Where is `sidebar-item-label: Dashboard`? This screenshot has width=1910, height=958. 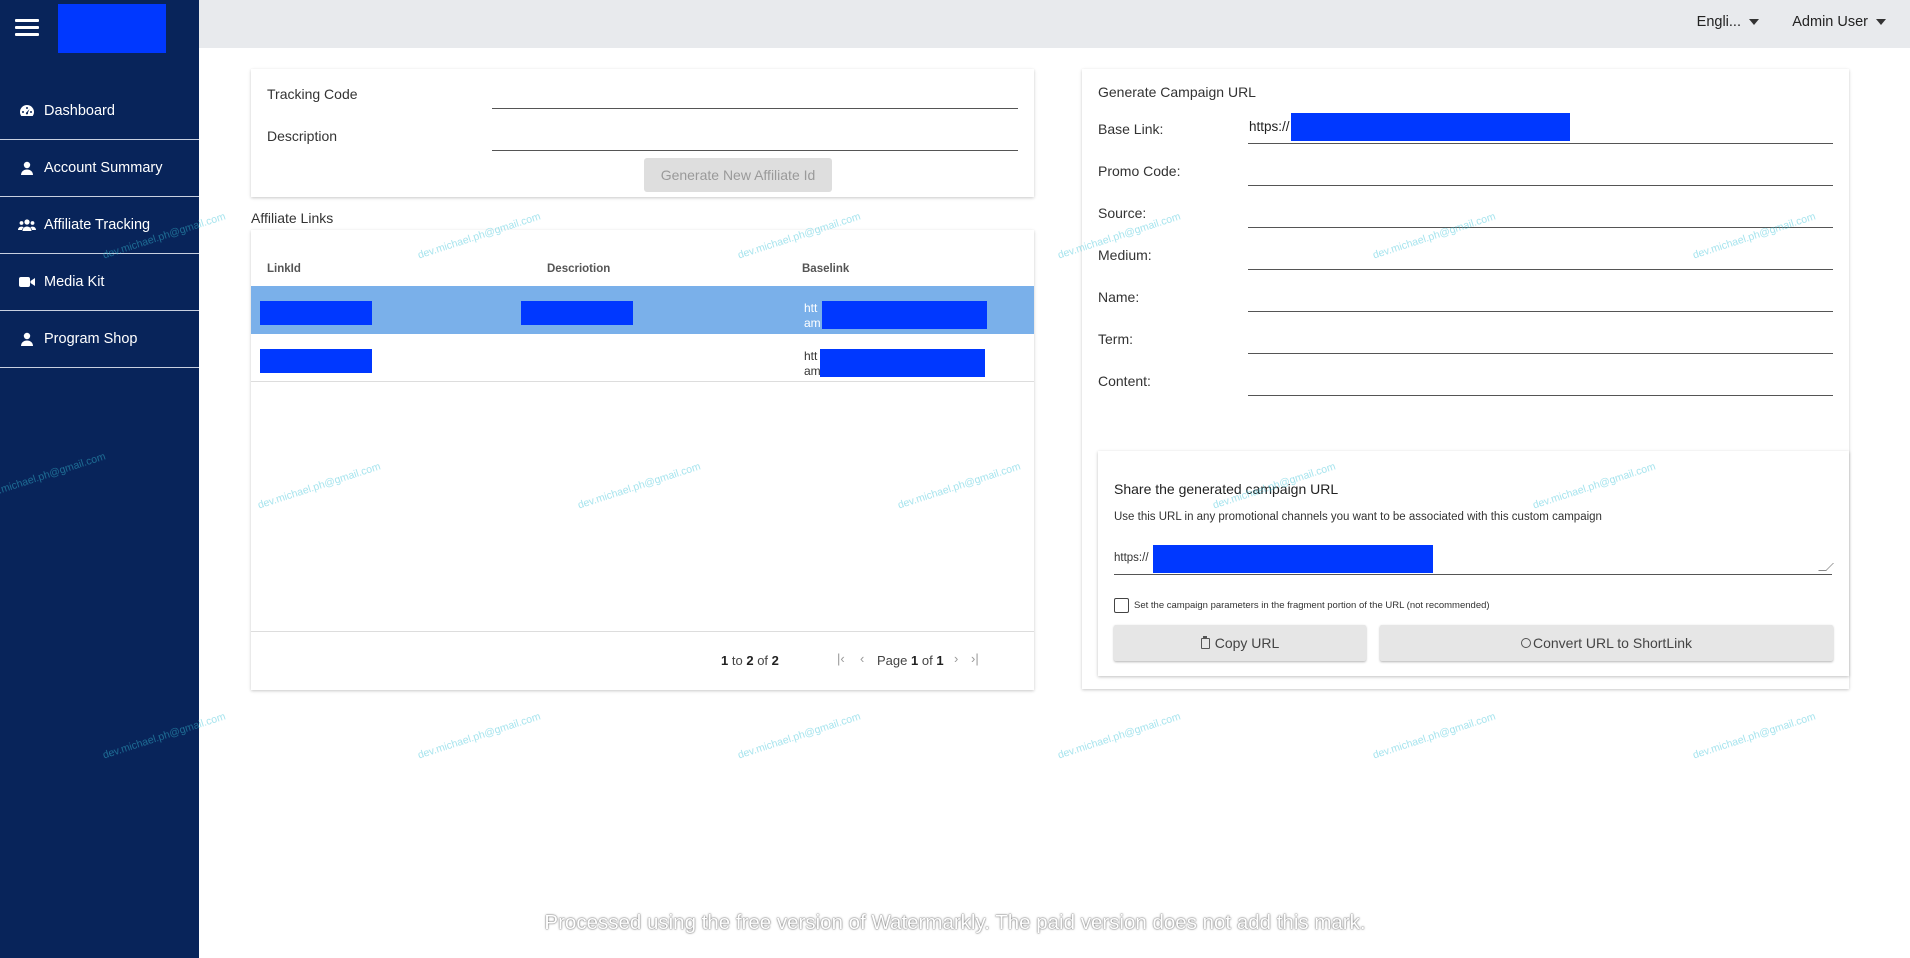 sidebar-item-label: Dashboard is located at coordinates (79, 111).